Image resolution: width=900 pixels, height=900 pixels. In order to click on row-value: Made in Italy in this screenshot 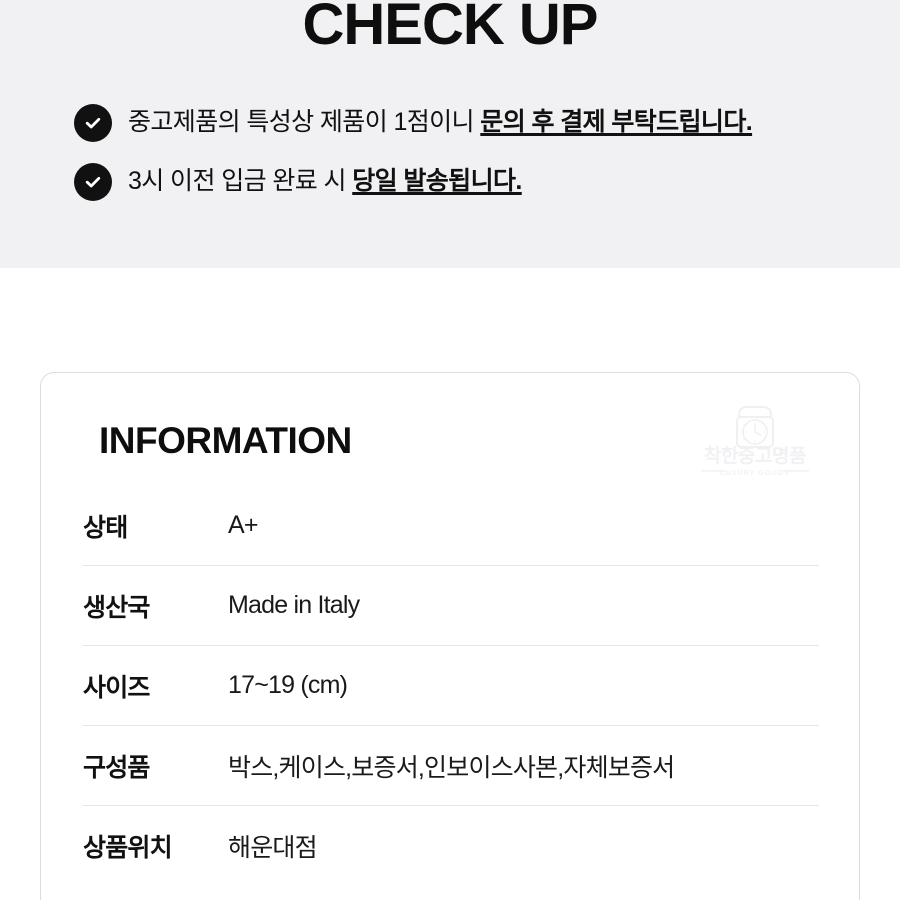, I will do `click(294, 605)`.